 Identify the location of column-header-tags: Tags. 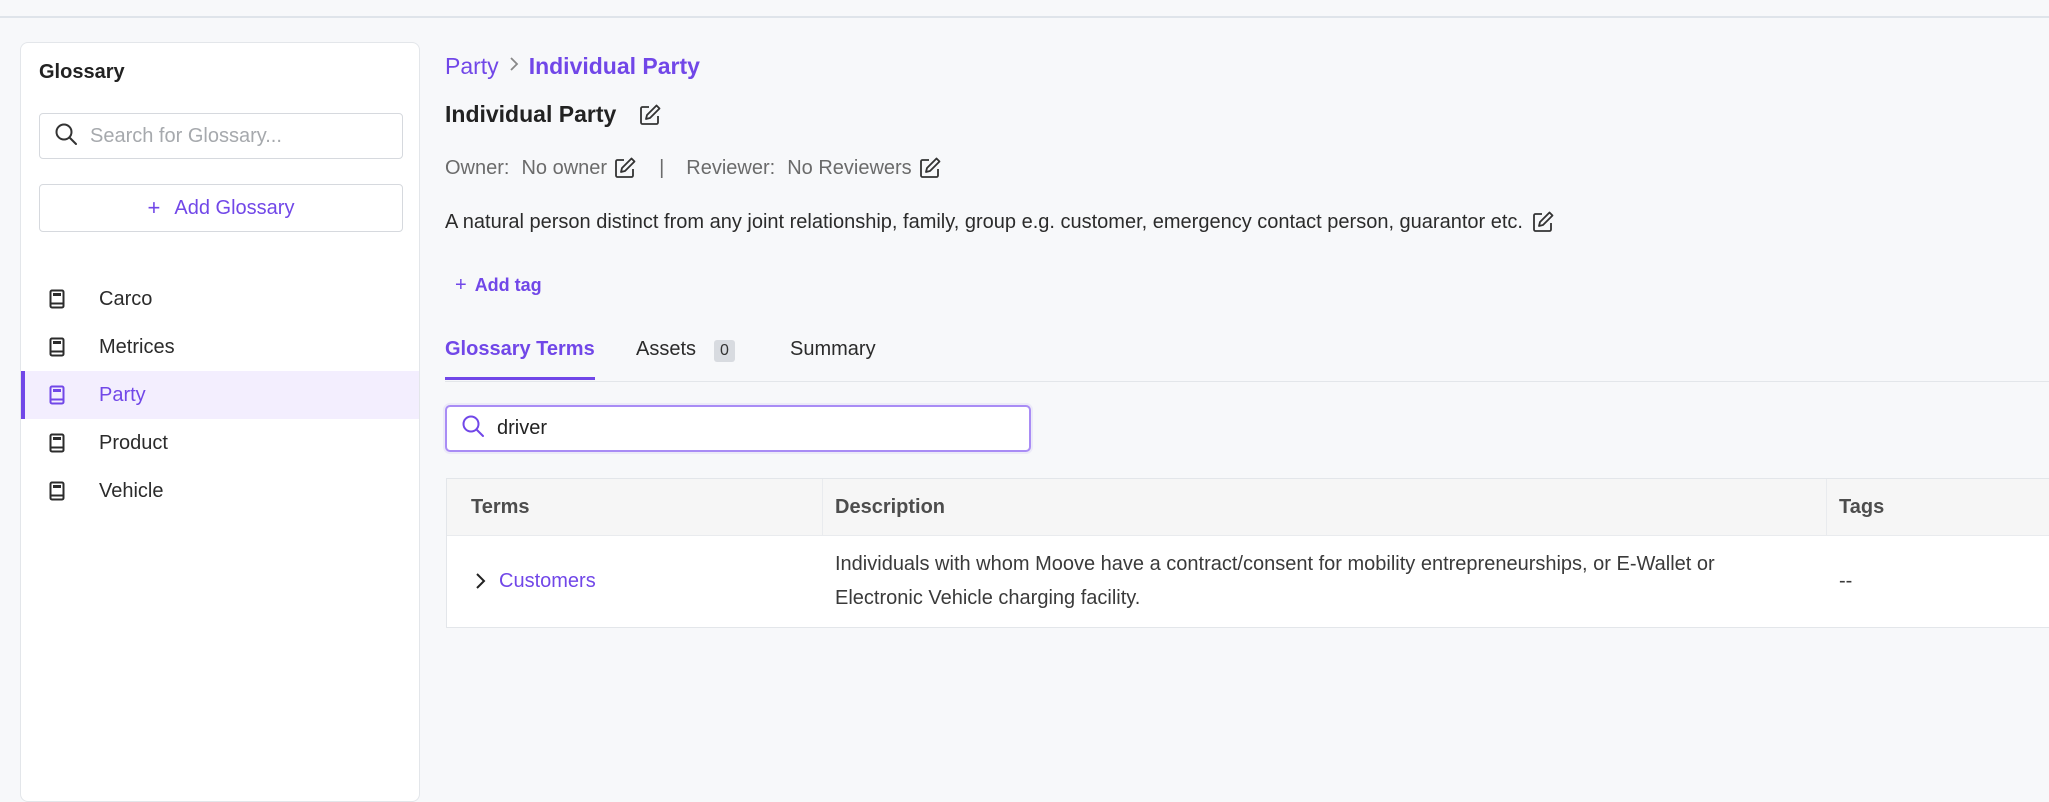
(1862, 506).